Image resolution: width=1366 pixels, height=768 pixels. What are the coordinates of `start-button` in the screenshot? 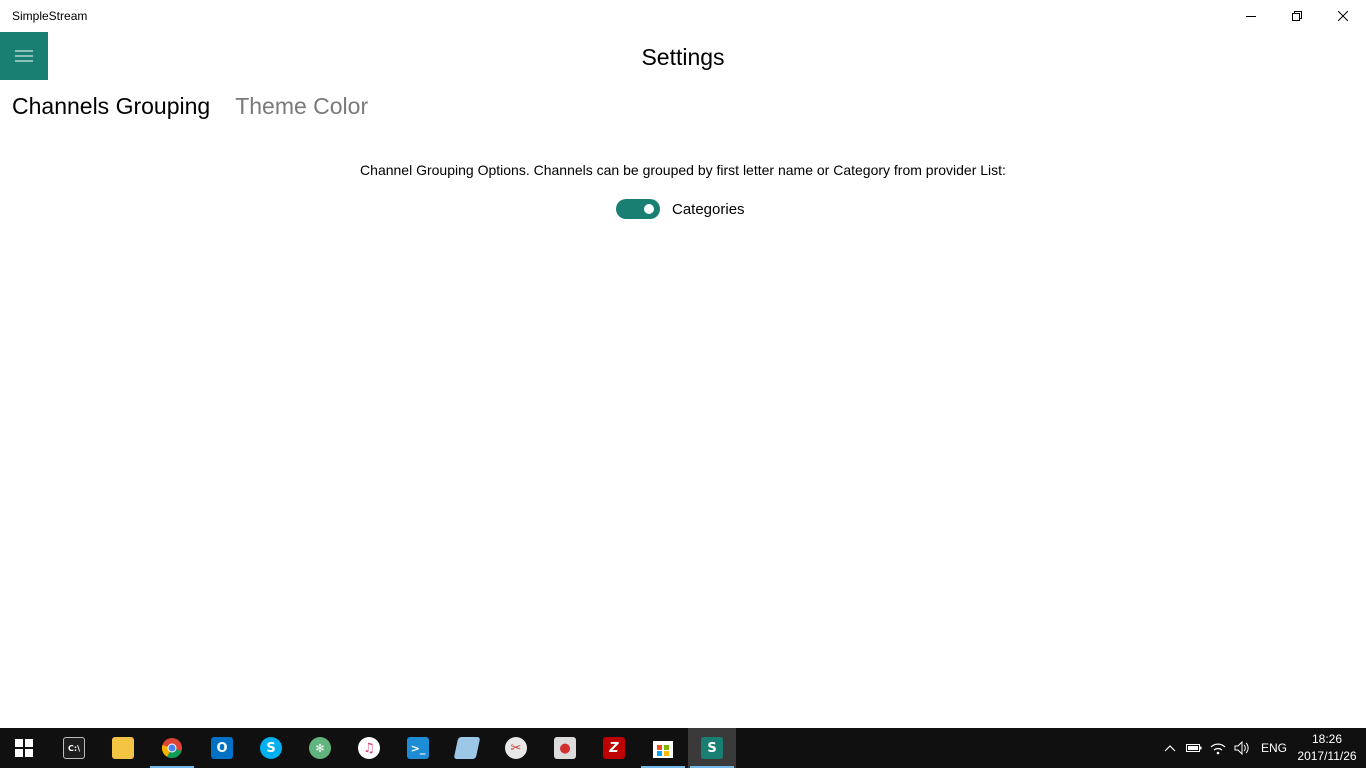 It's located at (24, 748).